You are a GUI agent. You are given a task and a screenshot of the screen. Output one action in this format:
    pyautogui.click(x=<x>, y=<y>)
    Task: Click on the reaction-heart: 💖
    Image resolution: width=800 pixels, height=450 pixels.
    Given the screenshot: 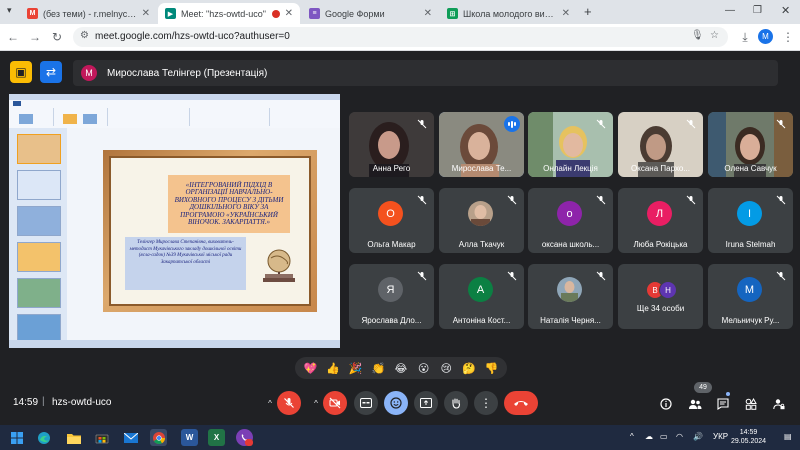 What is the action you would take?
    pyautogui.click(x=310, y=368)
    